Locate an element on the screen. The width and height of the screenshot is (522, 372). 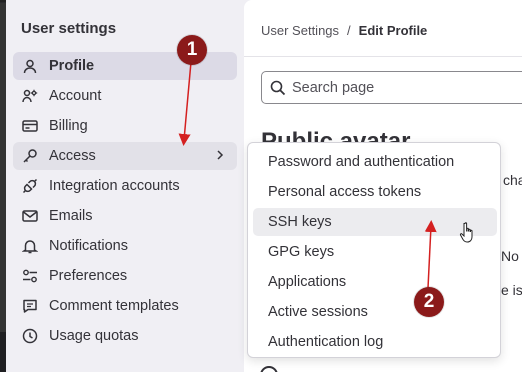
sidebar-item-label: Notifications is located at coordinates (88, 246).